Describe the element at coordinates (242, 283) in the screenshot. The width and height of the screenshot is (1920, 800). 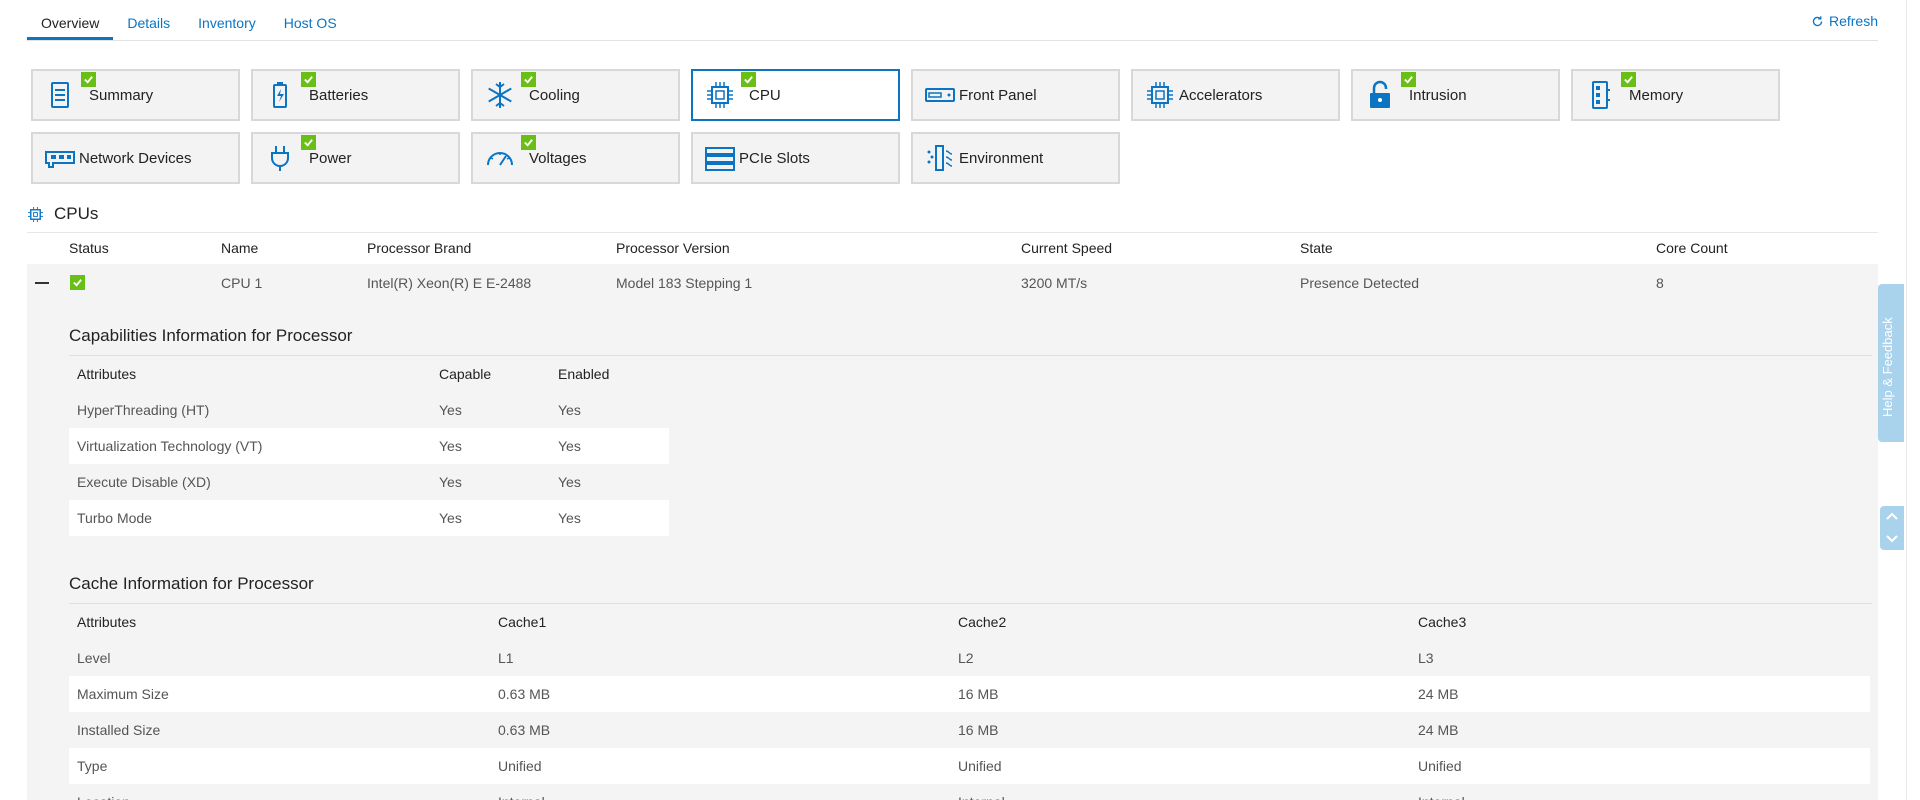
I see `cpu-name: CPU 1` at that location.